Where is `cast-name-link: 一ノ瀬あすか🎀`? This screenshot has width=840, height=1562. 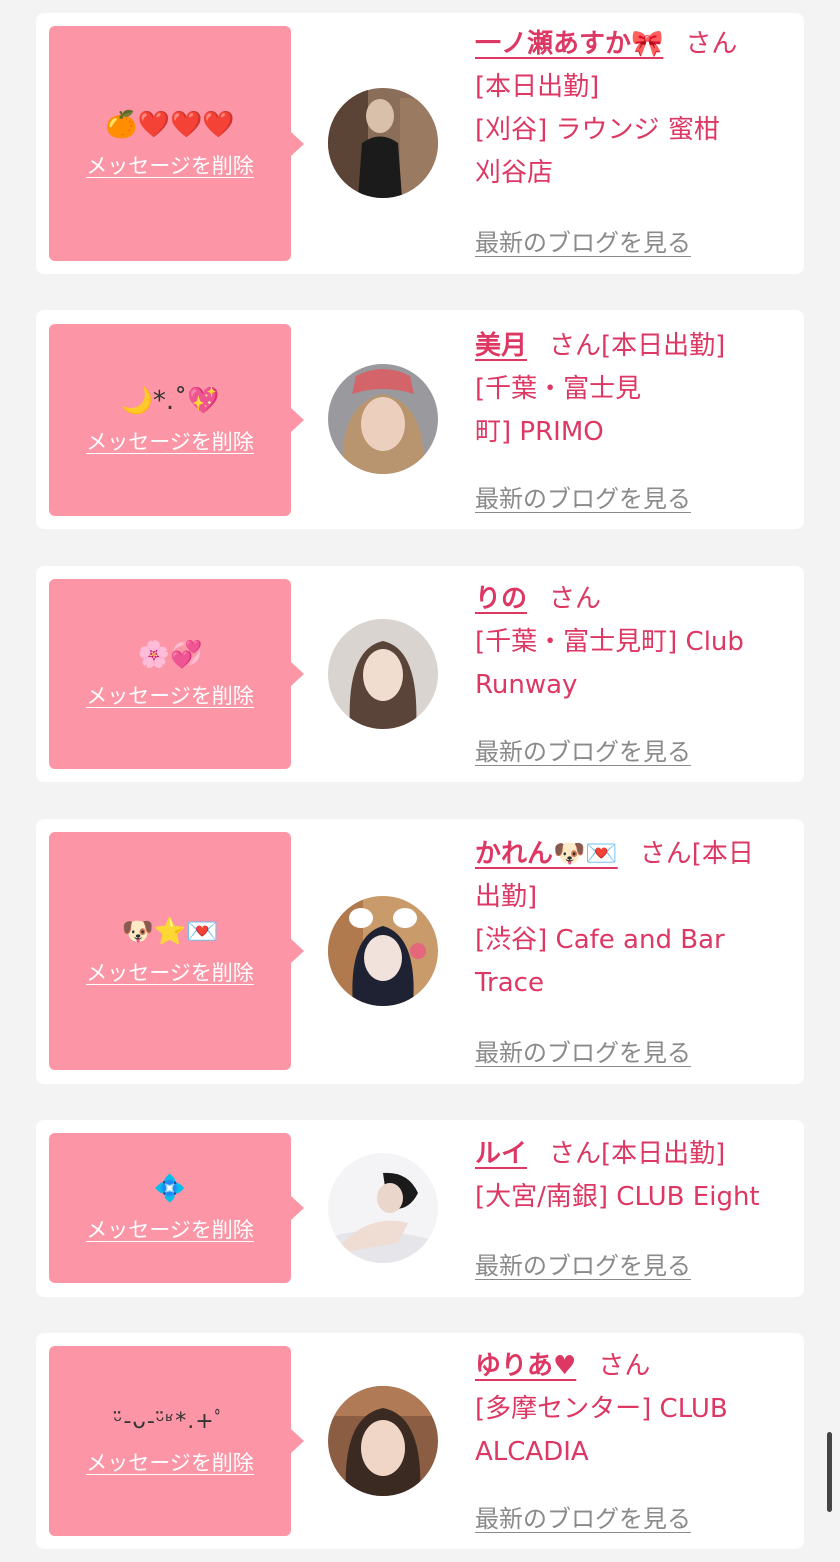
cast-name-link: 一ノ瀬あすか🎀 is located at coordinates (569, 44).